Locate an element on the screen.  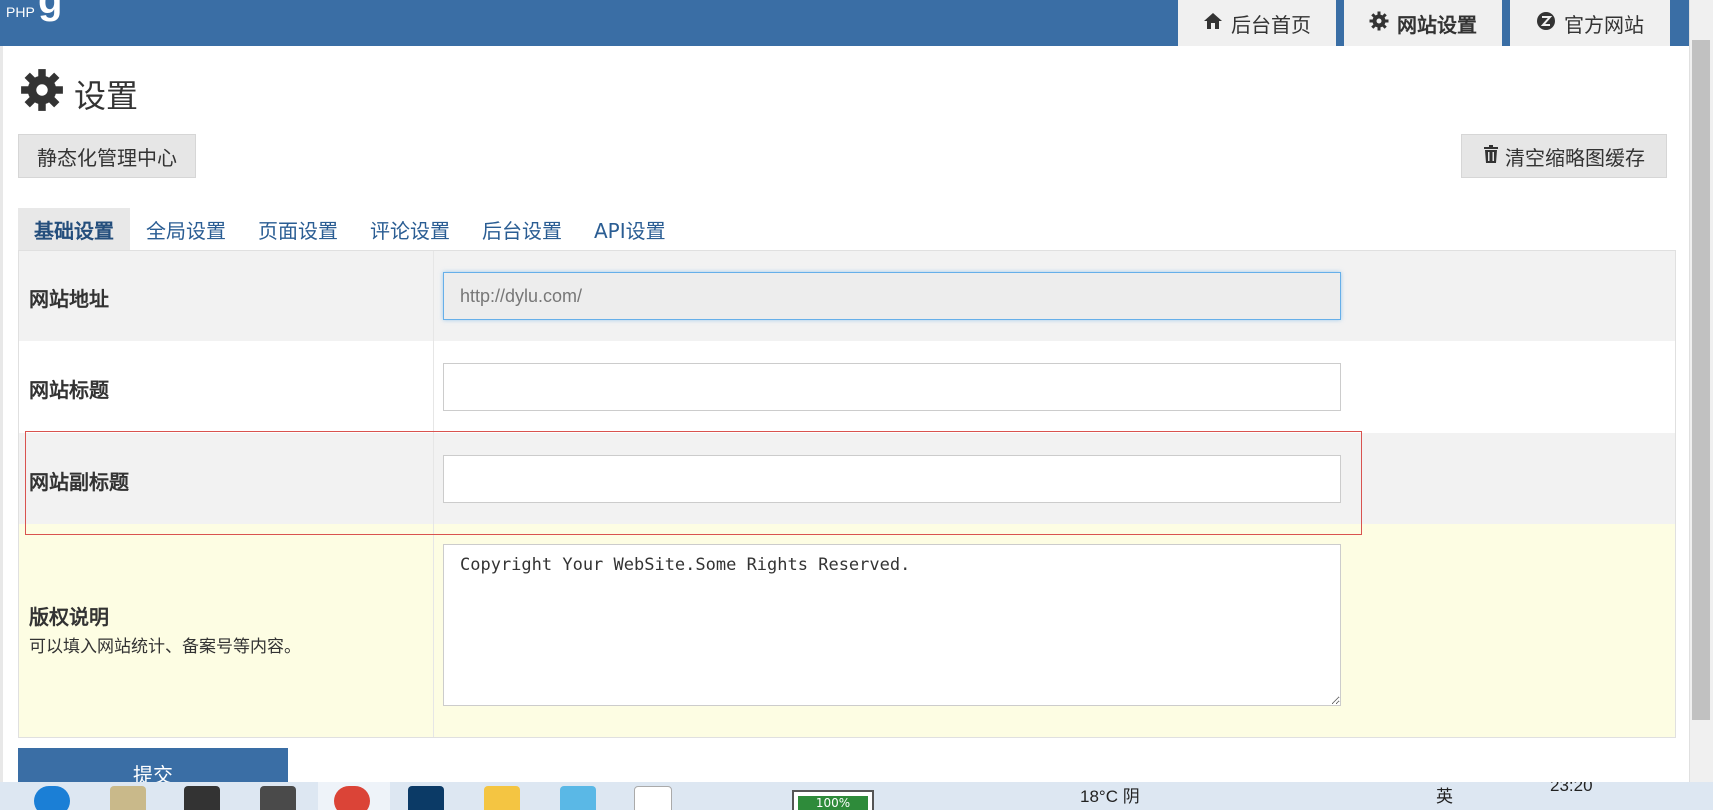
row-site-title: 网站标题 is located at coordinates (847, 387).